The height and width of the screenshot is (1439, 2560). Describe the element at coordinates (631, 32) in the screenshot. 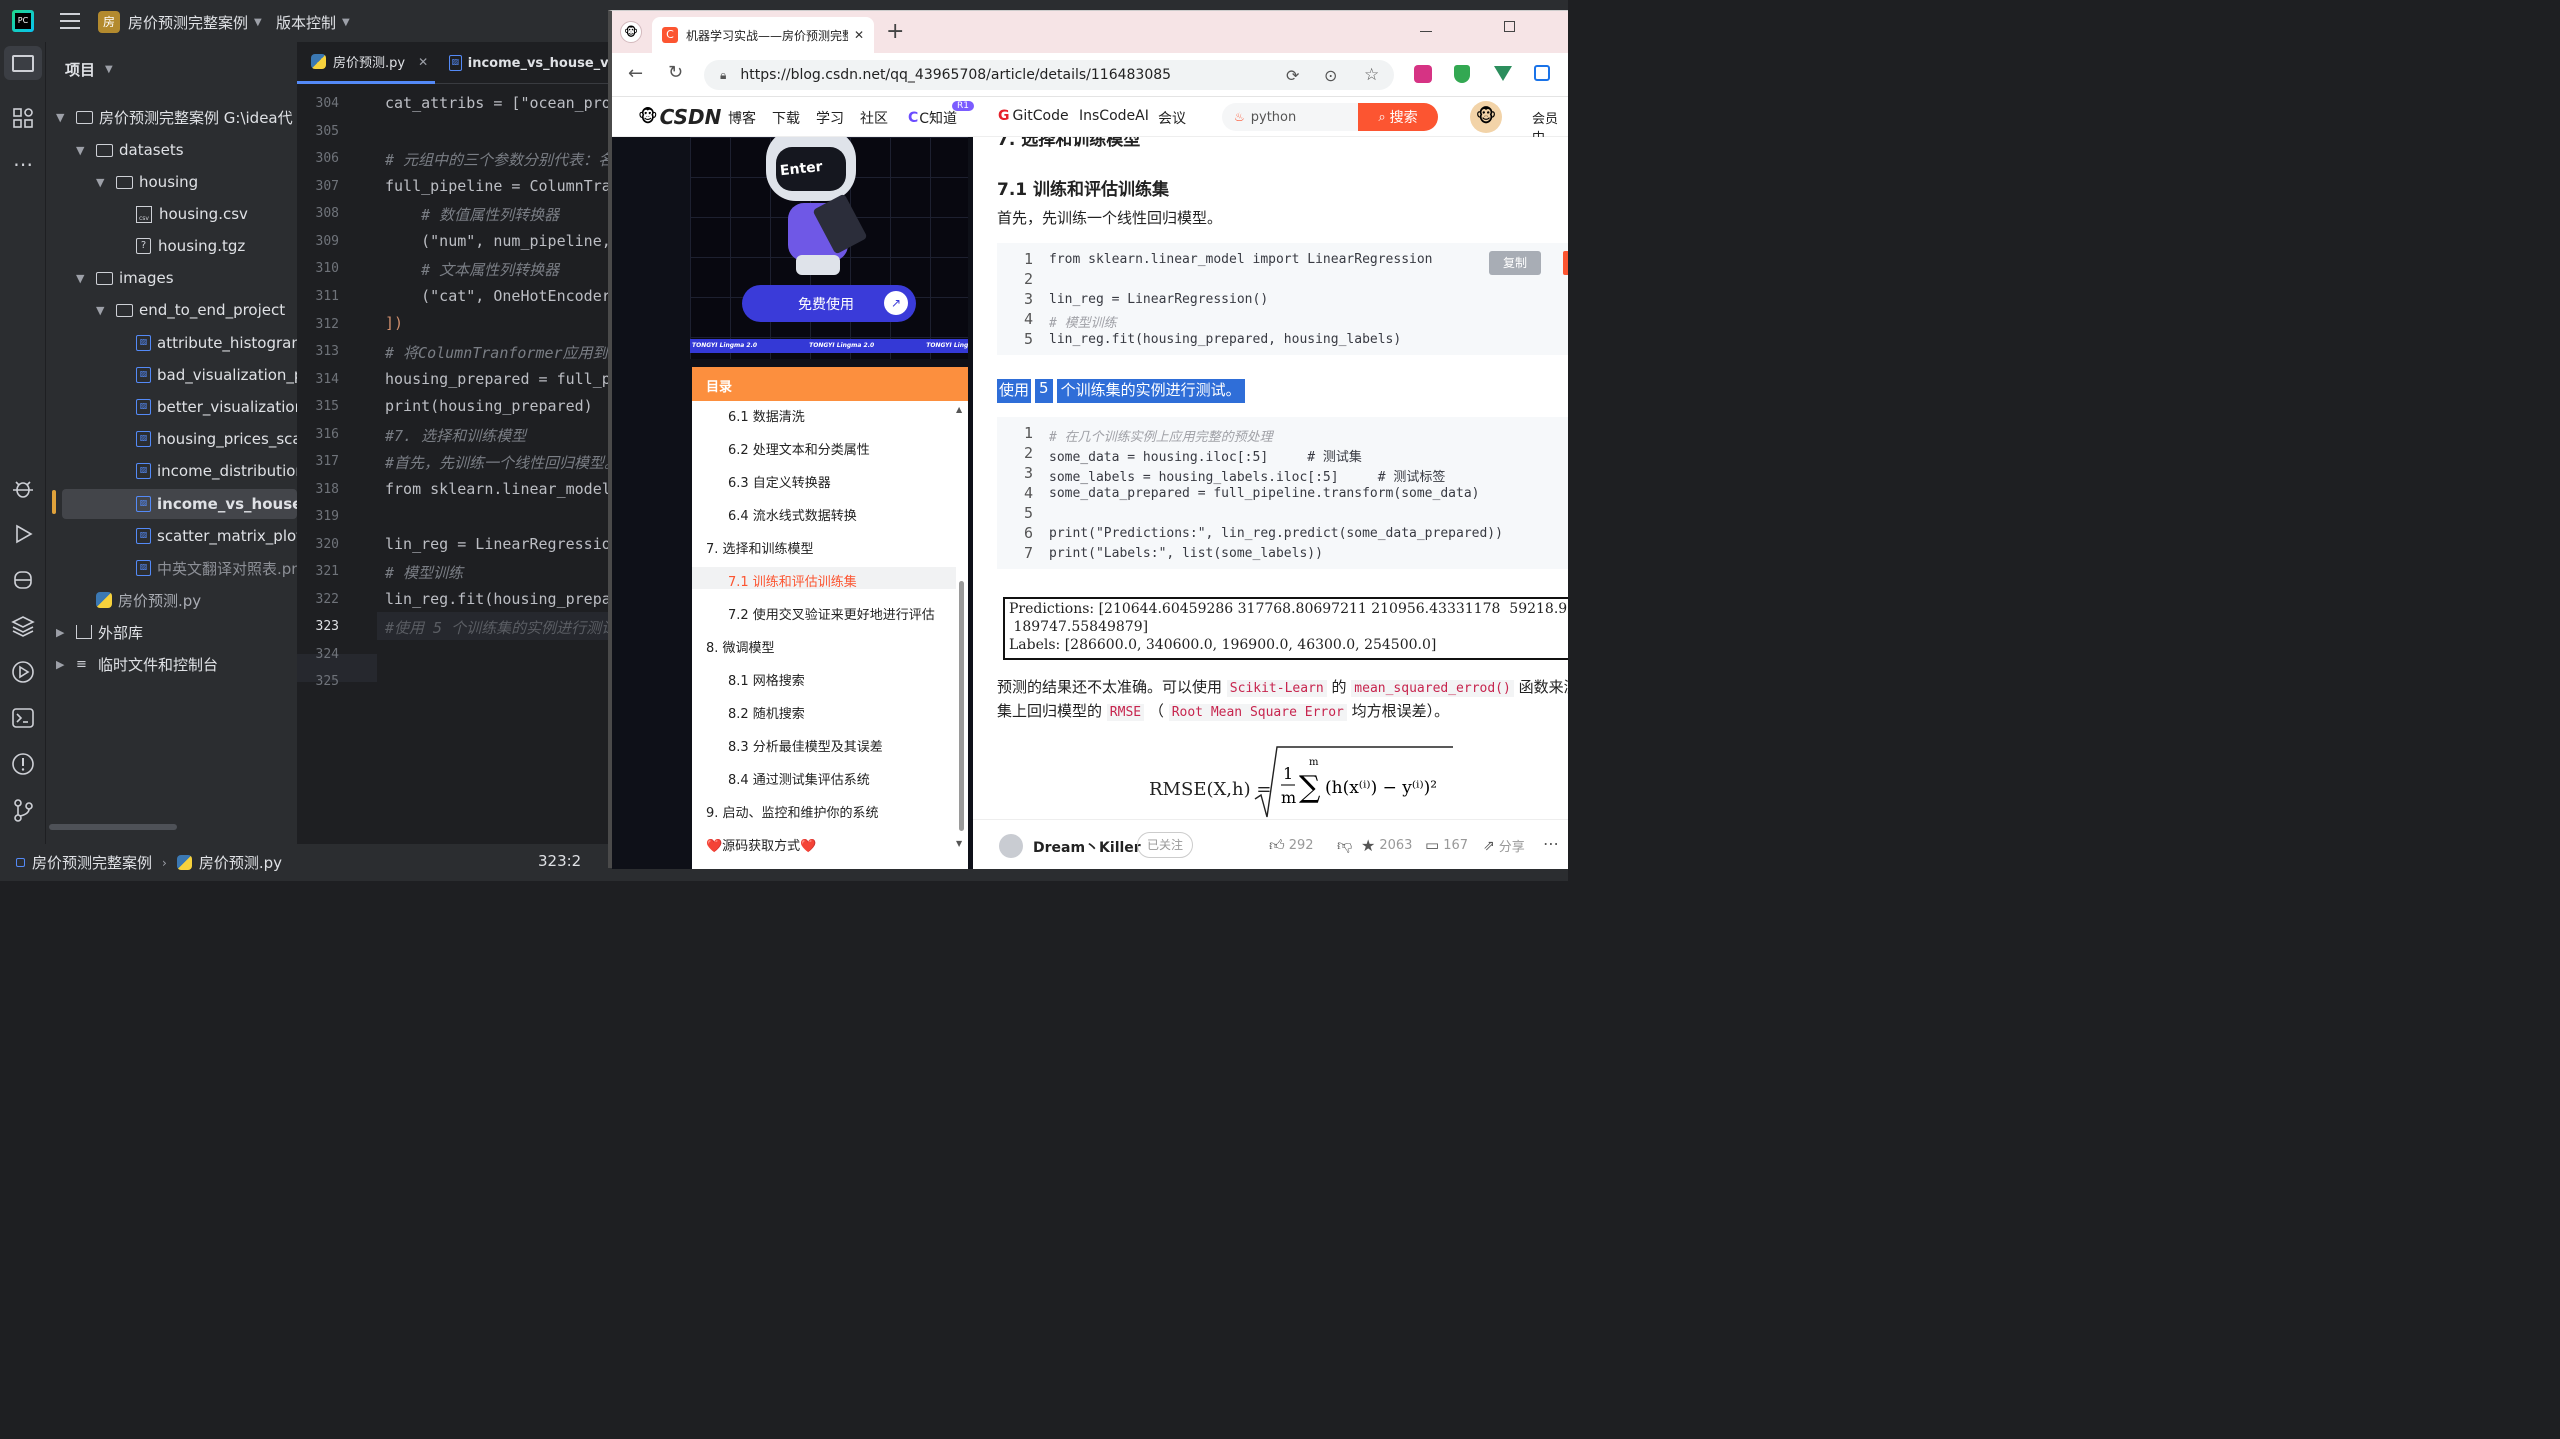

I see `browser-profile-avatar: 🐵` at that location.